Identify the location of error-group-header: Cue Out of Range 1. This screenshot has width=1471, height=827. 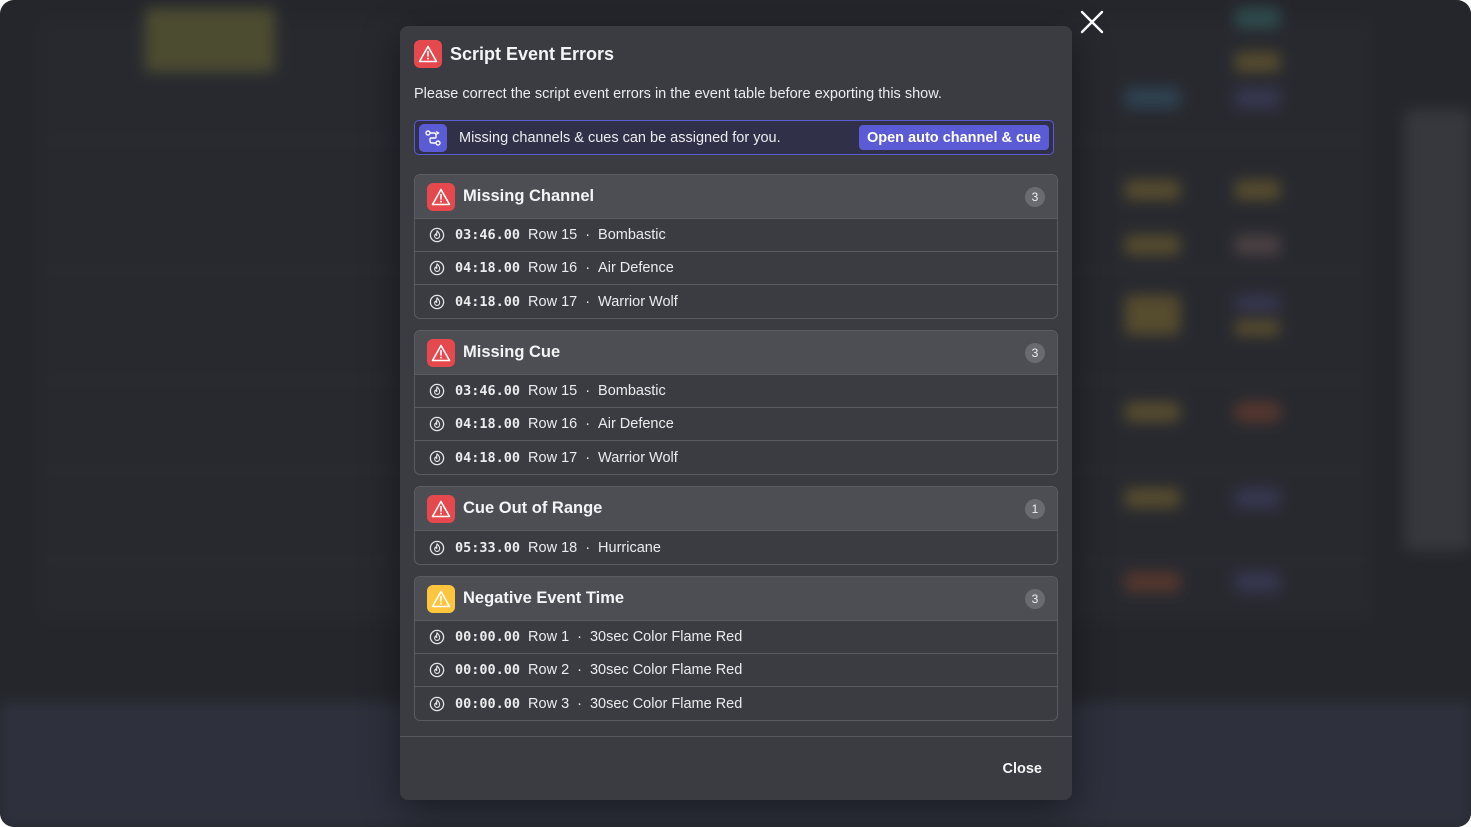
(736, 509).